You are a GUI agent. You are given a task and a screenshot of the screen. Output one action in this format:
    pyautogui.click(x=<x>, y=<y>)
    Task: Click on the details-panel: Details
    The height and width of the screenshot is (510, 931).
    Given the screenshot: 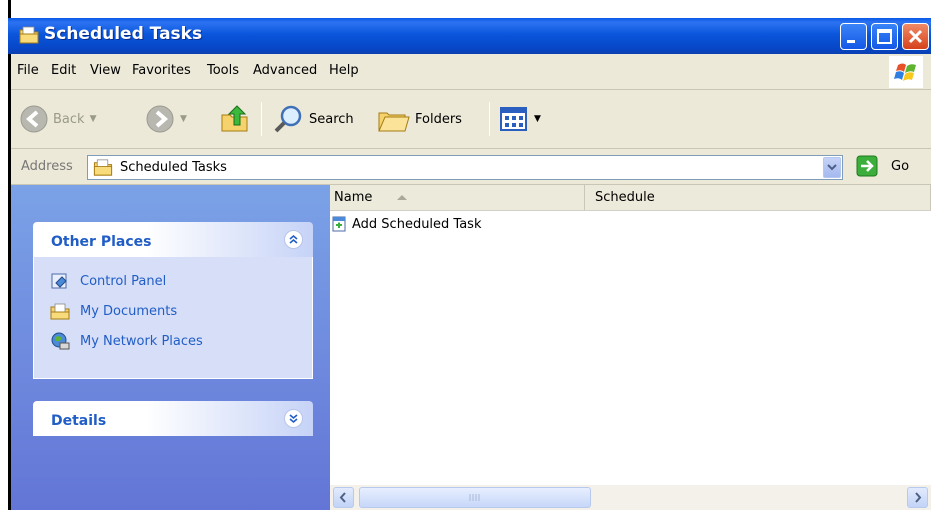 What is the action you would take?
    pyautogui.click(x=173, y=418)
    